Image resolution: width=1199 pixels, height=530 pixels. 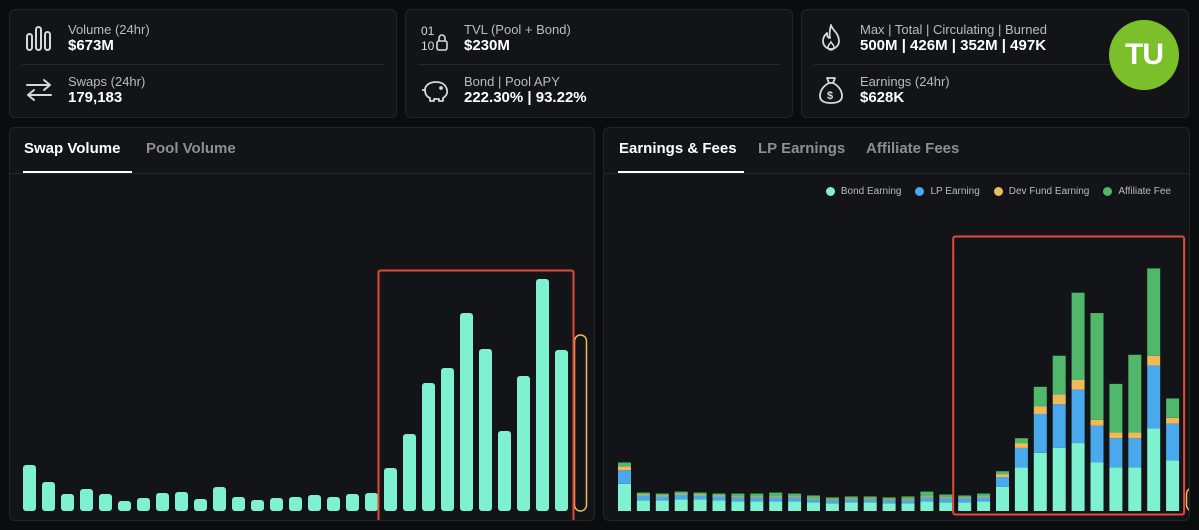 What do you see at coordinates (203, 90) in the screenshot?
I see `stat-swaps: Swaps (24hr) 179,183` at bounding box center [203, 90].